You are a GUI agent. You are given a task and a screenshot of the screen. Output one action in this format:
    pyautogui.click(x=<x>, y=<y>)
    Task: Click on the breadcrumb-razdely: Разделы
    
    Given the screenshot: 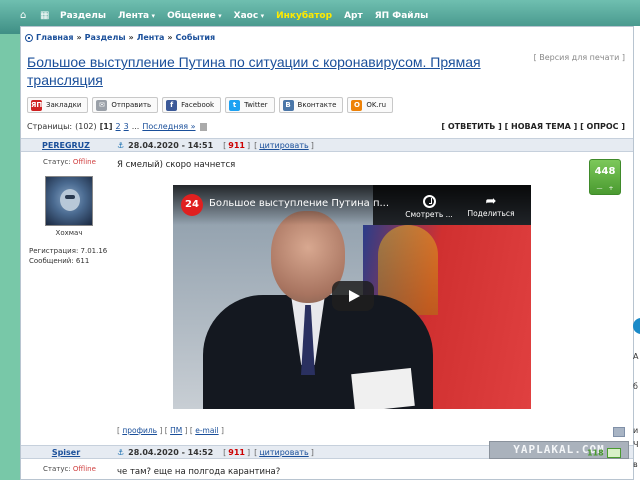 What is the action you would take?
    pyautogui.click(x=105, y=37)
    